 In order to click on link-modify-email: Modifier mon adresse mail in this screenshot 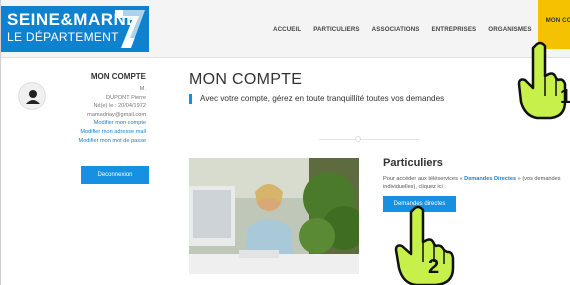, I will do `click(112, 132)`.